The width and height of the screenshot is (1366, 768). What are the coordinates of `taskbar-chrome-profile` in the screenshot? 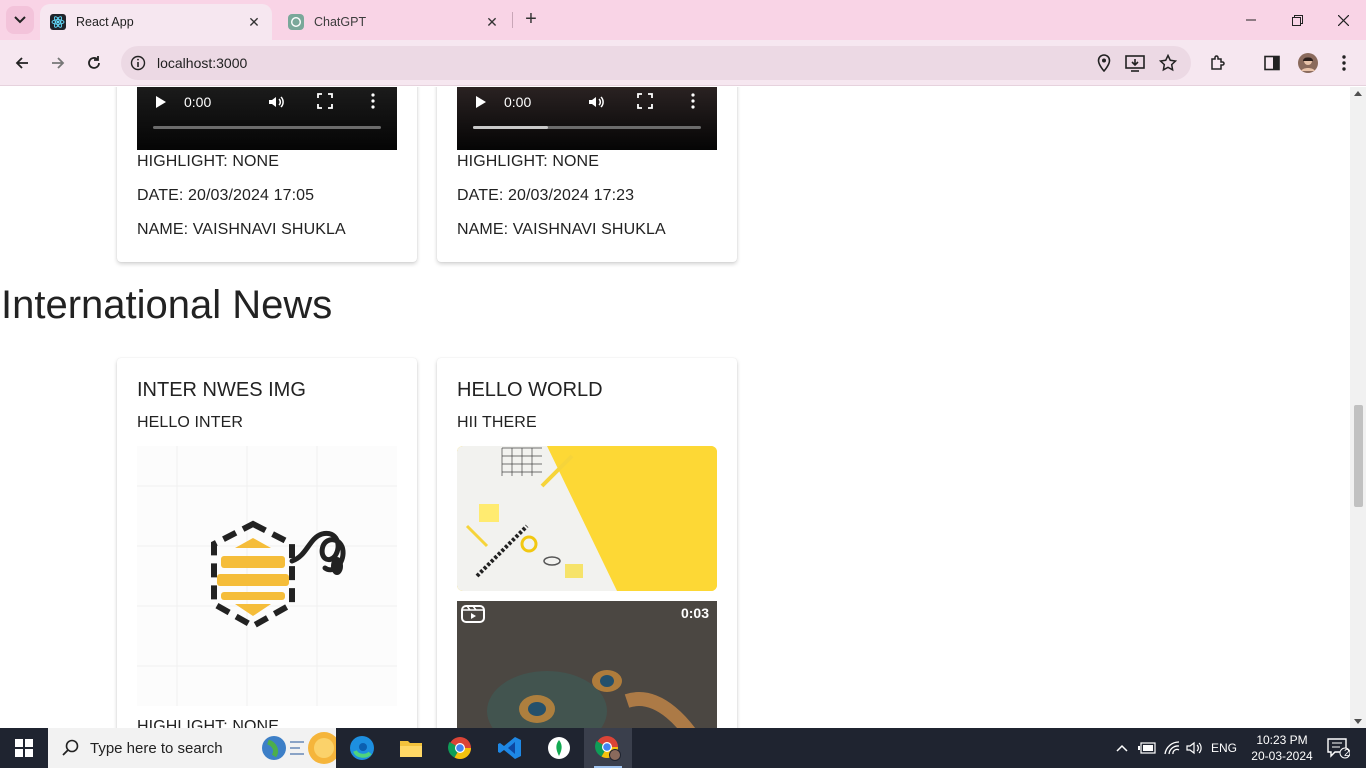 It's located at (608, 748).